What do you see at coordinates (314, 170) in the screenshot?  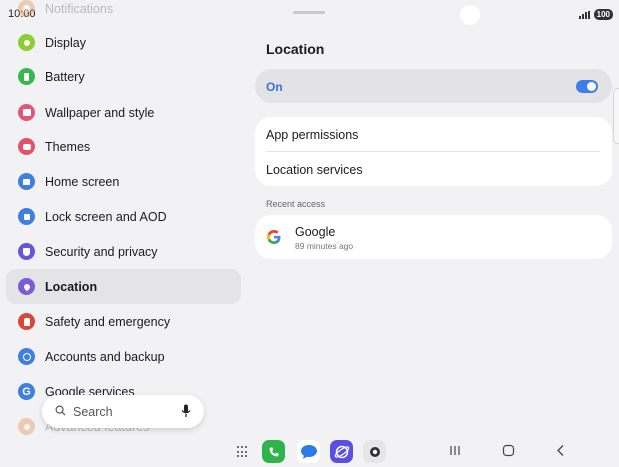 I see `location-services-item: Location services` at bounding box center [314, 170].